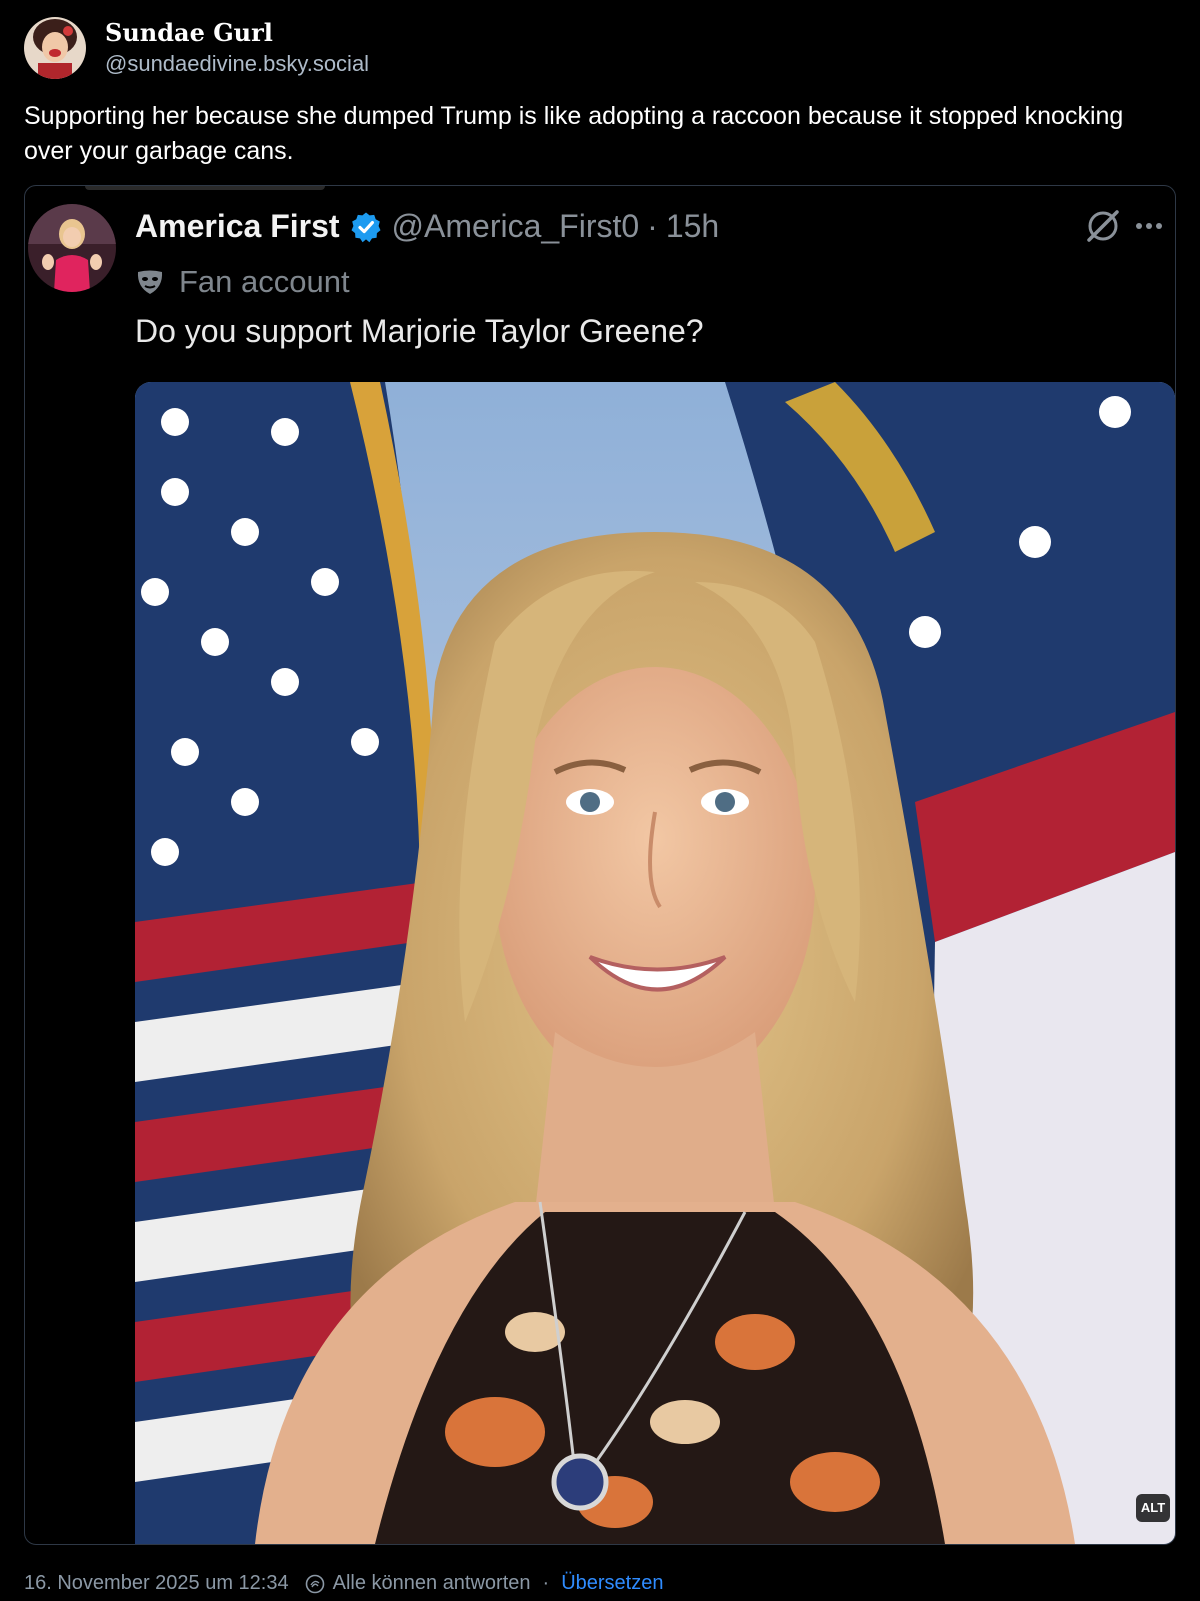 Image resolution: width=1200 pixels, height=1601 pixels. What do you see at coordinates (237, 33) in the screenshot?
I see `author-display-name: Sundae Gurl` at bounding box center [237, 33].